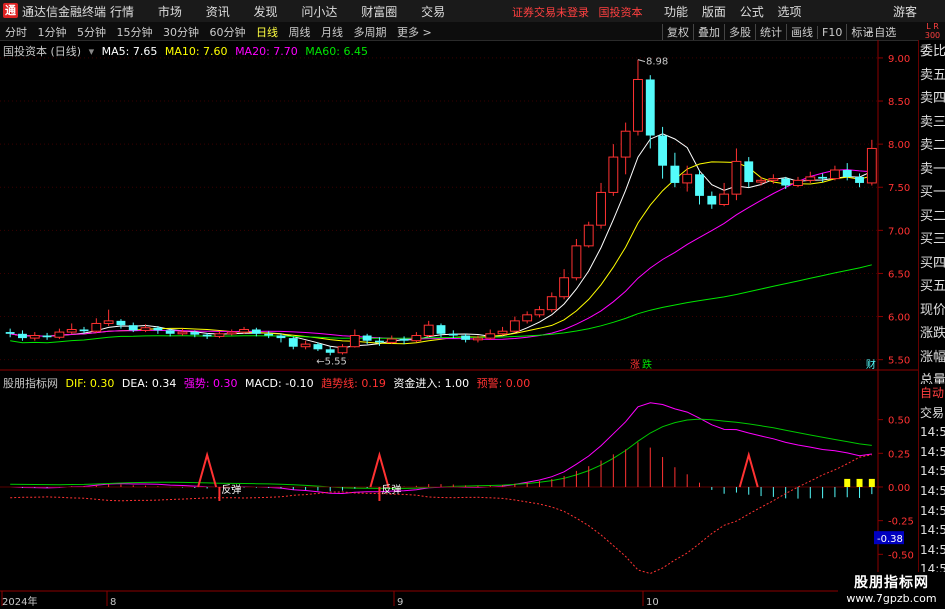 The height and width of the screenshot is (609, 945). What do you see at coordinates (899, 59) in the screenshot?
I see `price-tick-label: 9.00` at bounding box center [899, 59].